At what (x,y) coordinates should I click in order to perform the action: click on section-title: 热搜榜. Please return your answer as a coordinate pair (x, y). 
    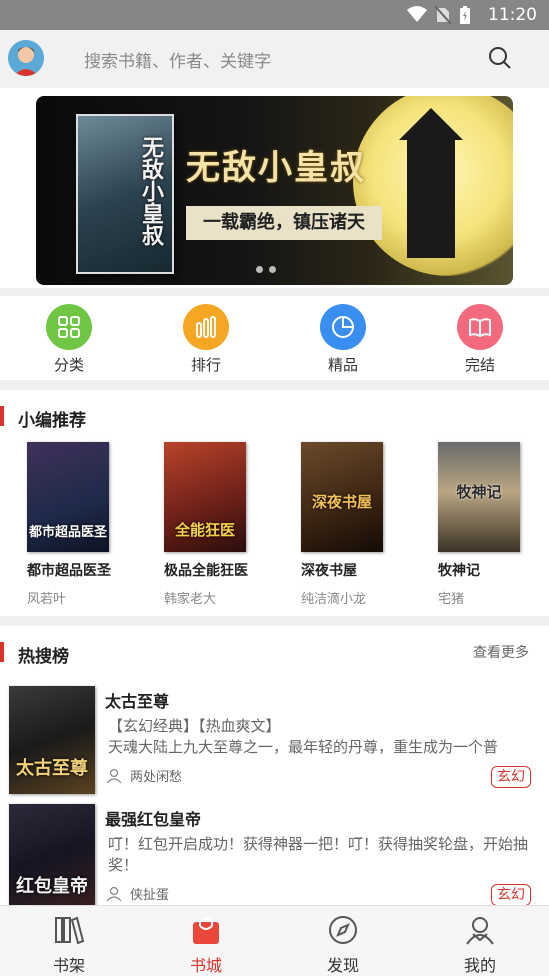
    Looking at the image, I should click on (43, 657).